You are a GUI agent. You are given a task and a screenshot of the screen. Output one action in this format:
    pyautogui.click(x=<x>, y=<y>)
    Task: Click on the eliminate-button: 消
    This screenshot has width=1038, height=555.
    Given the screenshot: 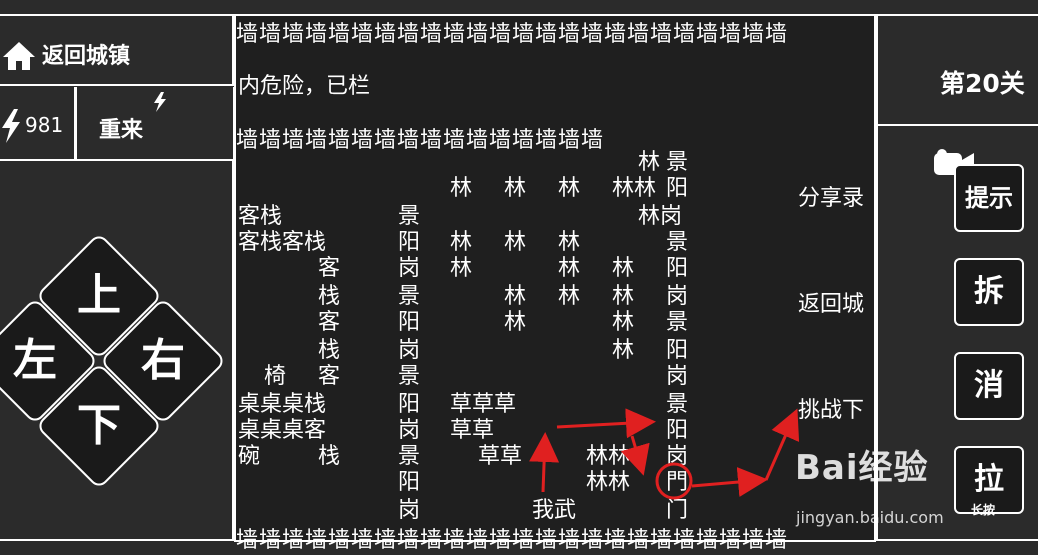 What is the action you would take?
    pyautogui.click(x=989, y=386)
    